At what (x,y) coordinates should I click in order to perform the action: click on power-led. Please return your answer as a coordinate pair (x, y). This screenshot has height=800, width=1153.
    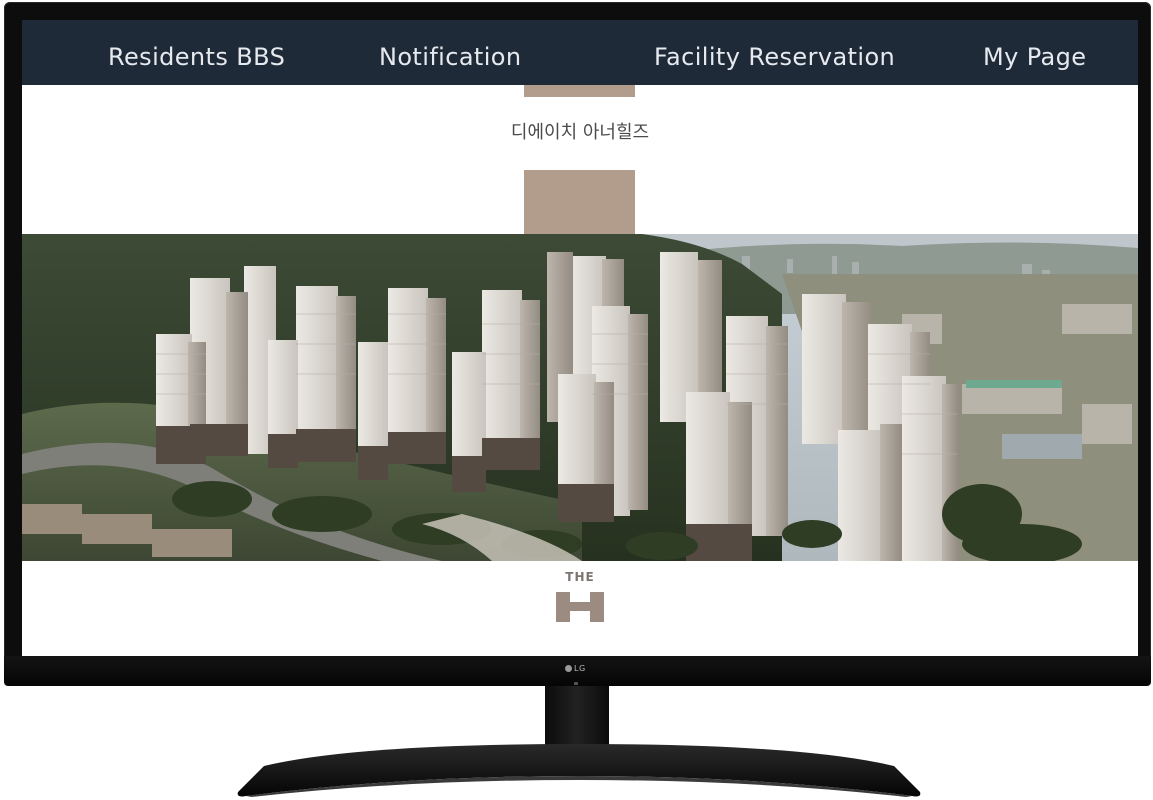
    Looking at the image, I should click on (576, 683).